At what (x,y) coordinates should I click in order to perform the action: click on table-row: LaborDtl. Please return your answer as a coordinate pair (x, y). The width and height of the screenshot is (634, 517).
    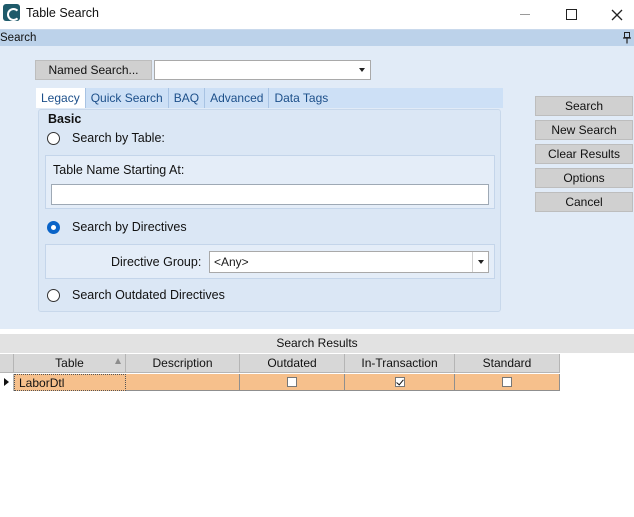
    Looking at the image, I should click on (280, 382).